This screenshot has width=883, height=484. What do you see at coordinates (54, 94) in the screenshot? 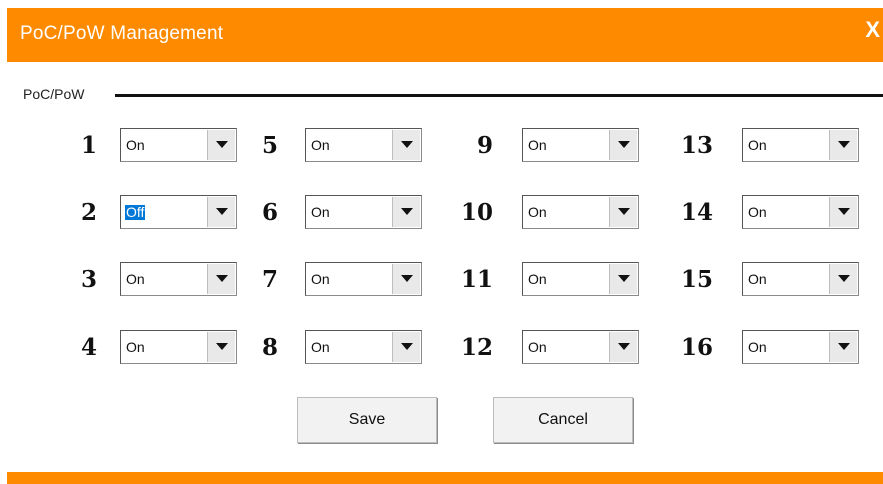
I see `group-label: PoC/PoW` at bounding box center [54, 94].